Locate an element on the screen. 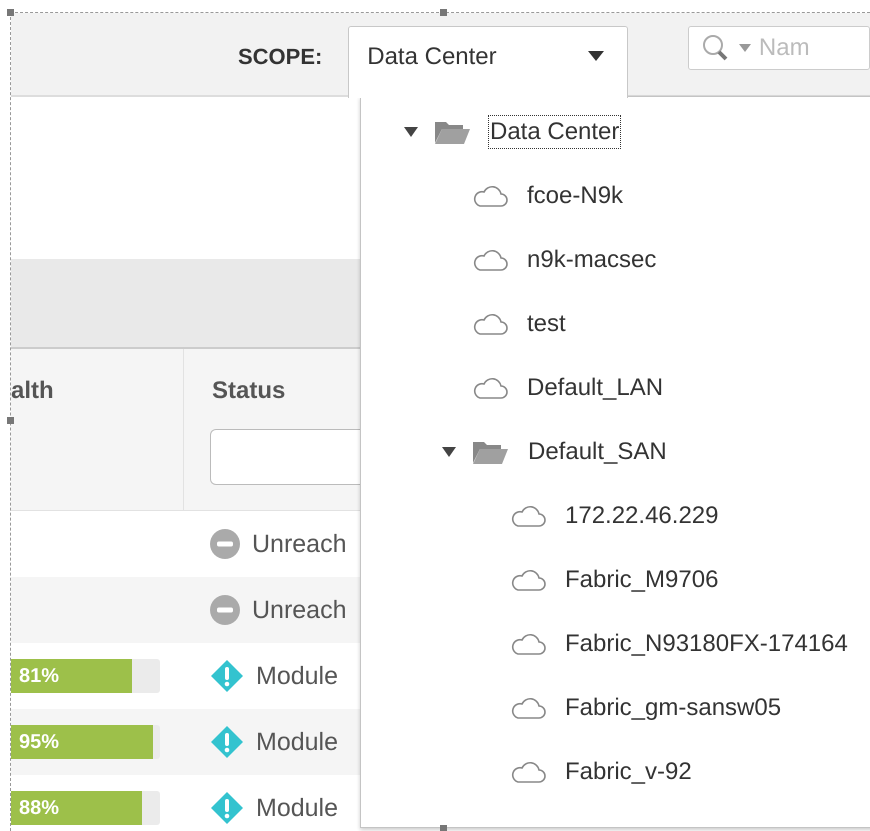 The image size is (870, 831). tree-item: test is located at coordinates (546, 324).